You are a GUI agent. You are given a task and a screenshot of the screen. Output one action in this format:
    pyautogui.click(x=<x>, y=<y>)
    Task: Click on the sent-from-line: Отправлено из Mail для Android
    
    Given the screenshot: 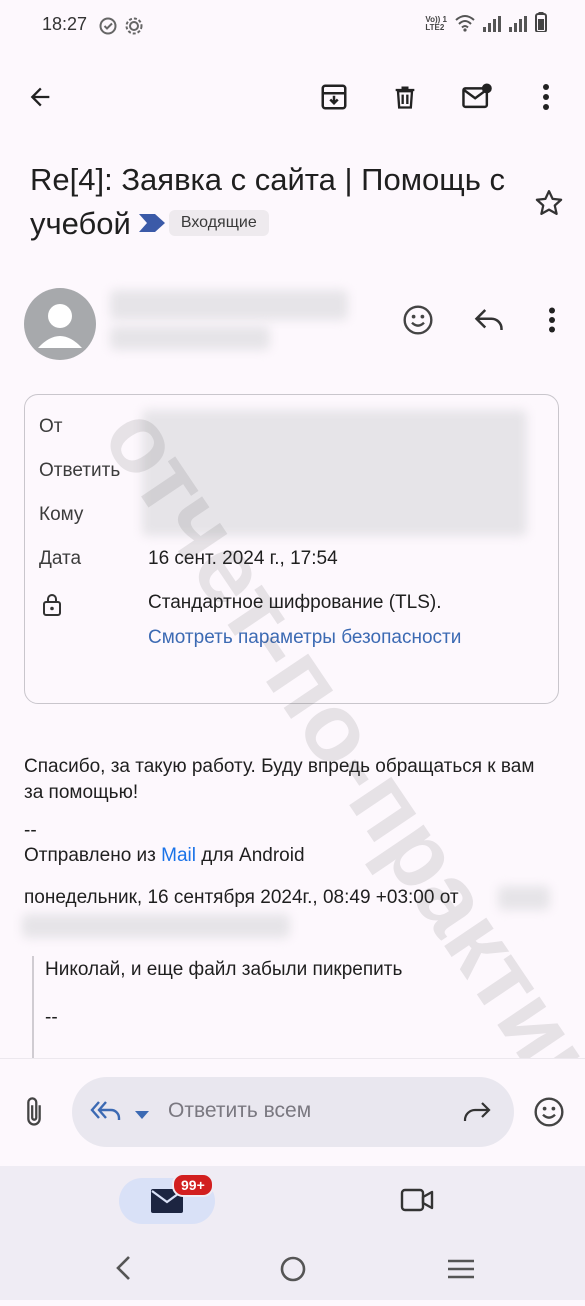 What is the action you would take?
    pyautogui.click(x=164, y=855)
    